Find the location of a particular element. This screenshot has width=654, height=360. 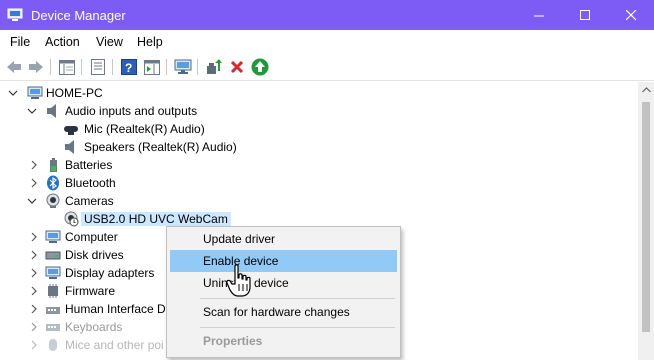

action-pane-button is located at coordinates (152, 67).